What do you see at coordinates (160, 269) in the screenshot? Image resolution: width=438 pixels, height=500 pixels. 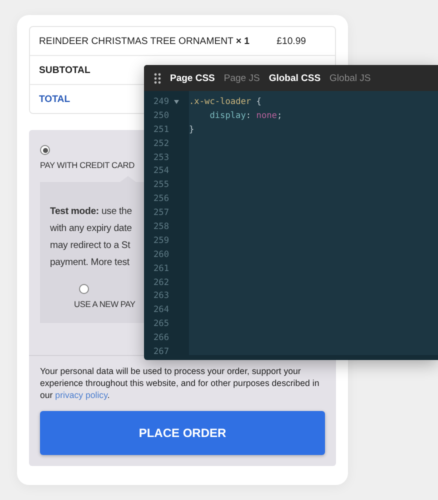 I see `line-number: 261` at bounding box center [160, 269].